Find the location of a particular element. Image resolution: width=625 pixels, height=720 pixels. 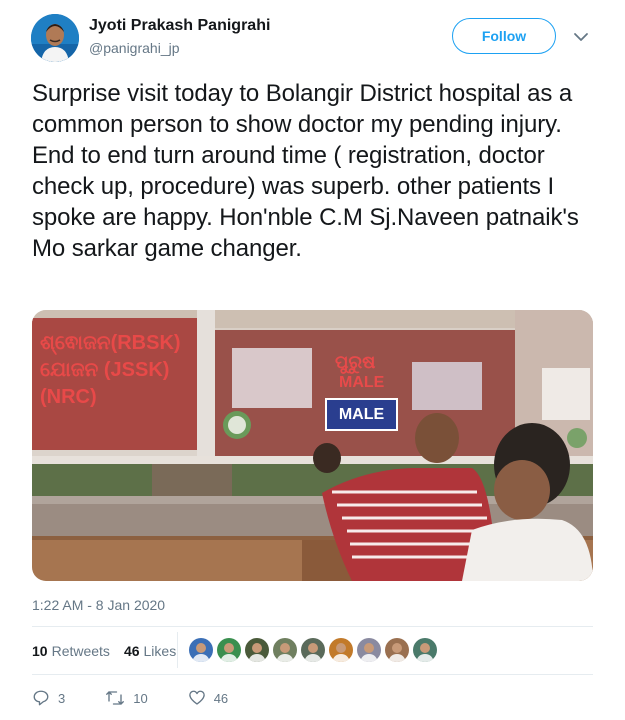

liker-avatars is located at coordinates (315, 650).